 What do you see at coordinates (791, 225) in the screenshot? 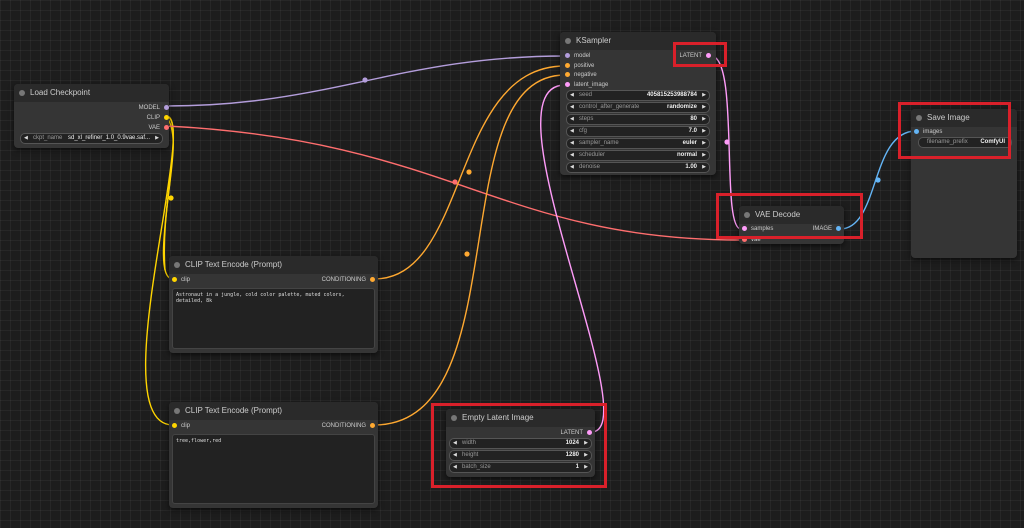
I see `vae-decode-node: VAE Decode samples vae IMAGE` at bounding box center [791, 225].